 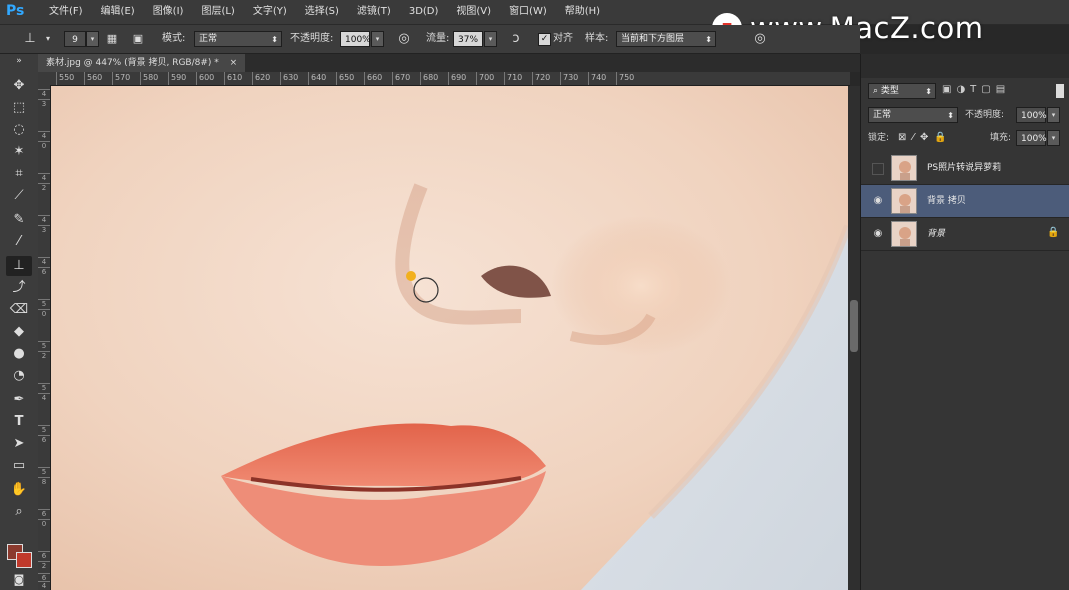 What do you see at coordinates (238, 39) in the screenshot?
I see `mode-select: 正常 ⬍` at bounding box center [238, 39].